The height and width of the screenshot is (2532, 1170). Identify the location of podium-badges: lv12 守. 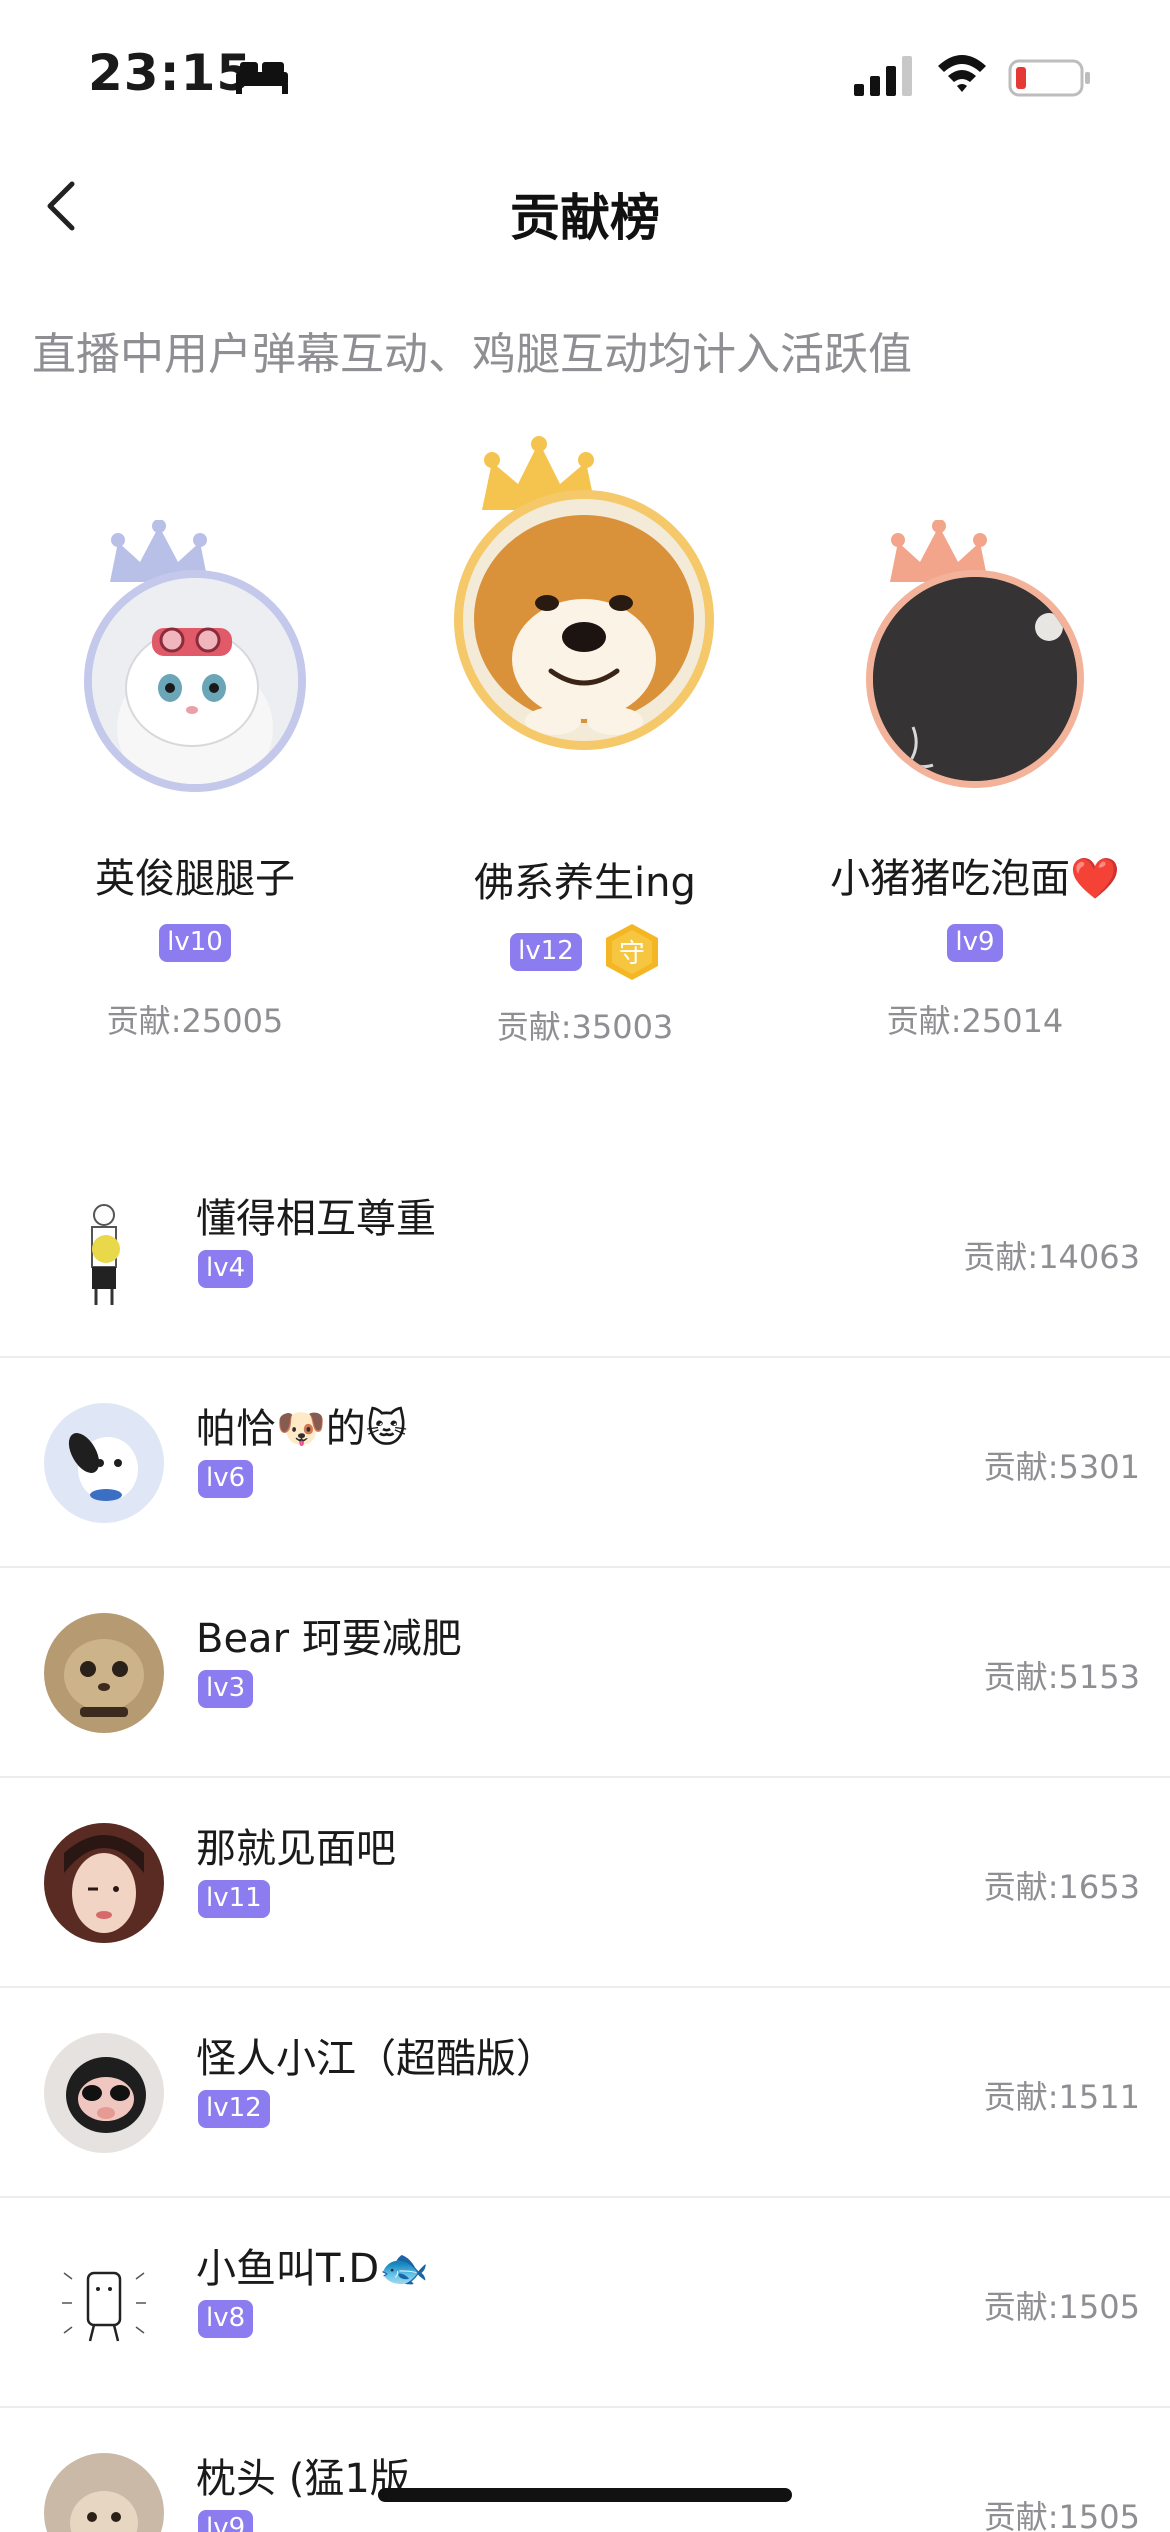
(585, 952).